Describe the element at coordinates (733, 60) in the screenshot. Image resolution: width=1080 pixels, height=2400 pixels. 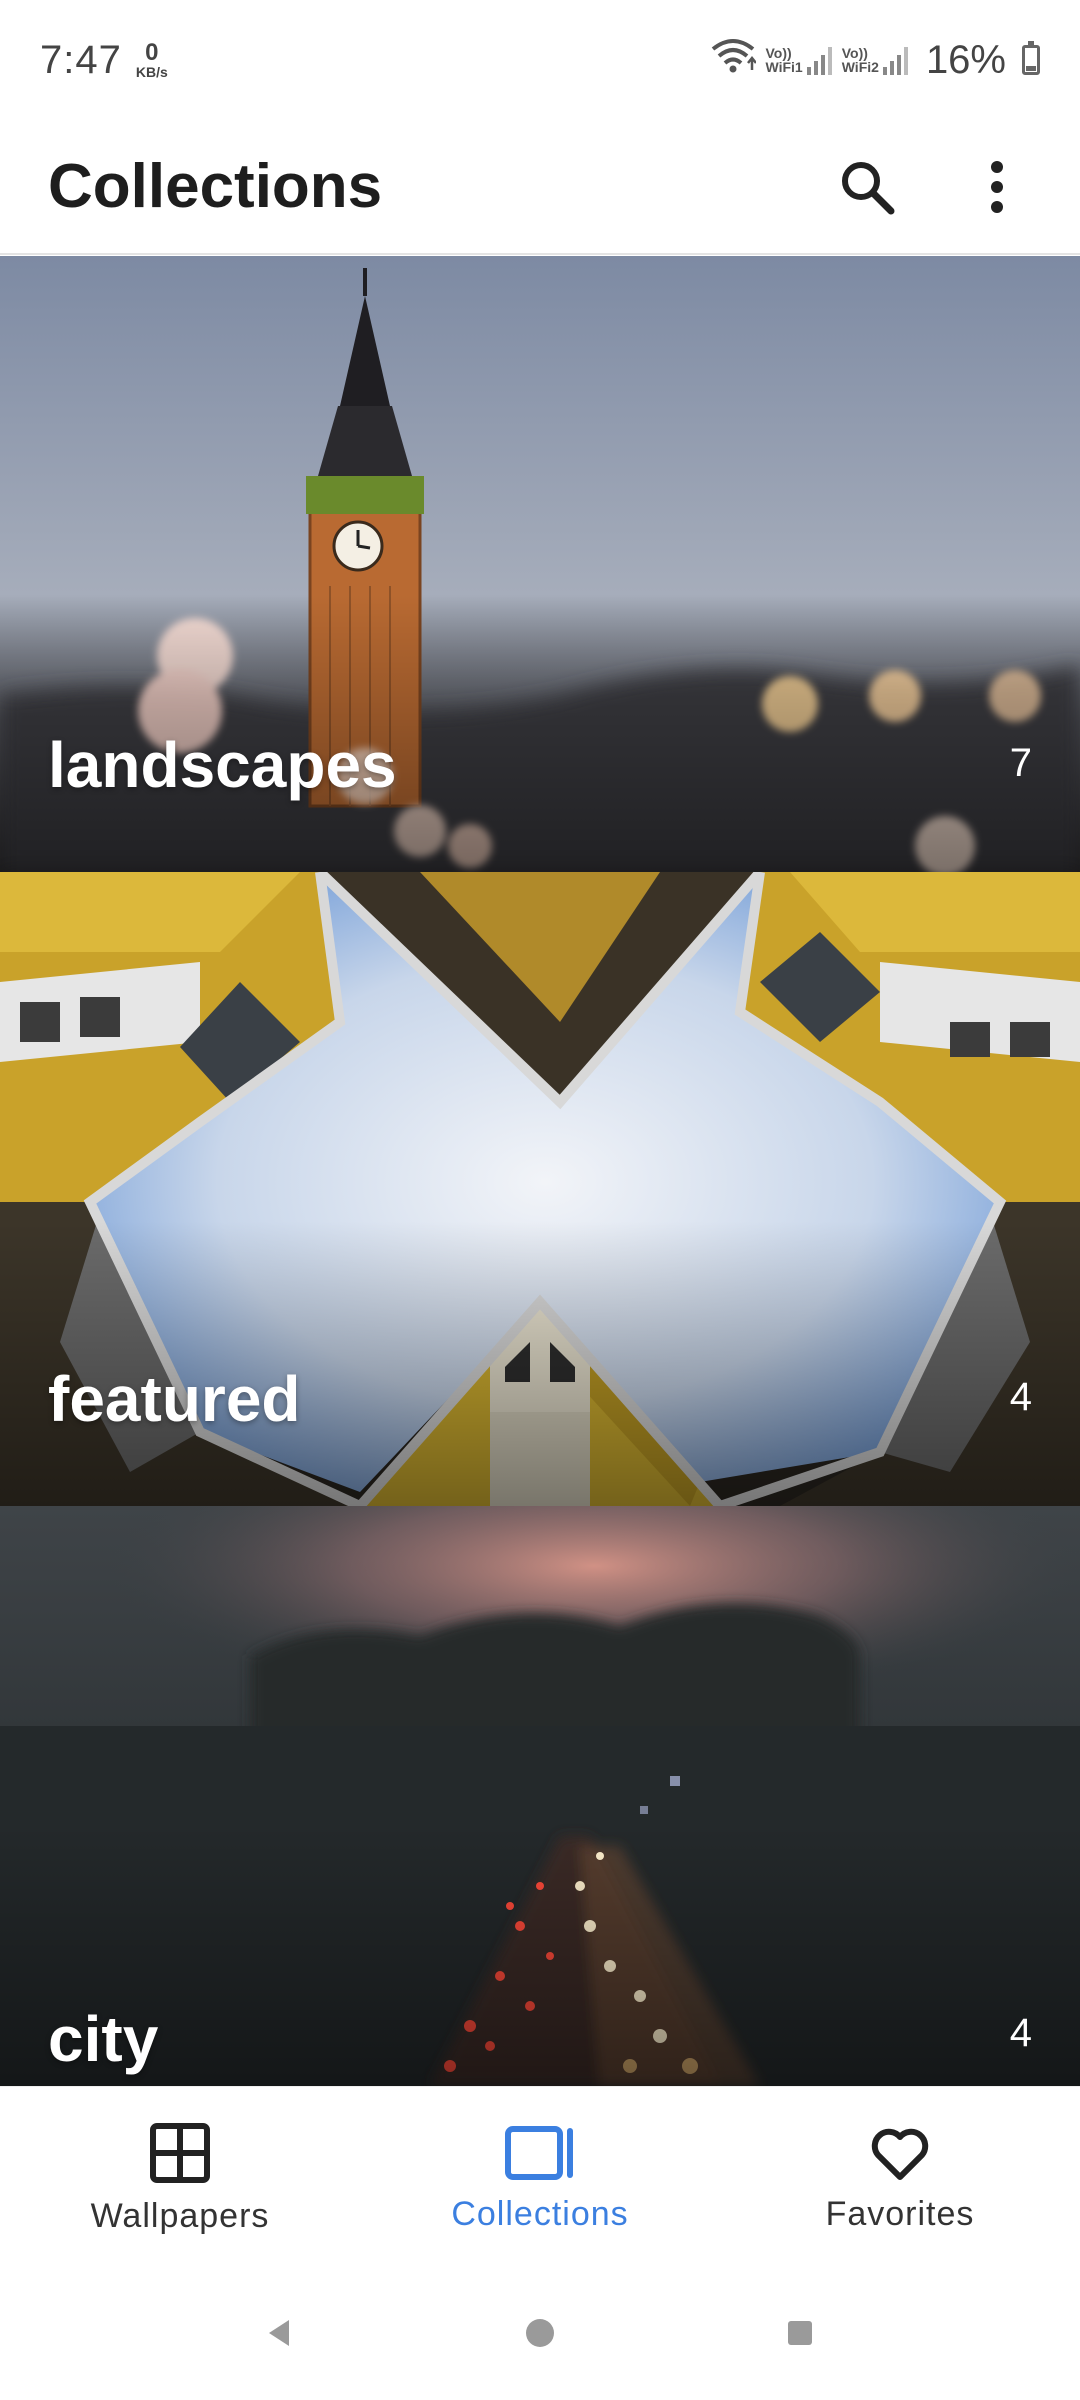
I see `wifi-icon` at that location.